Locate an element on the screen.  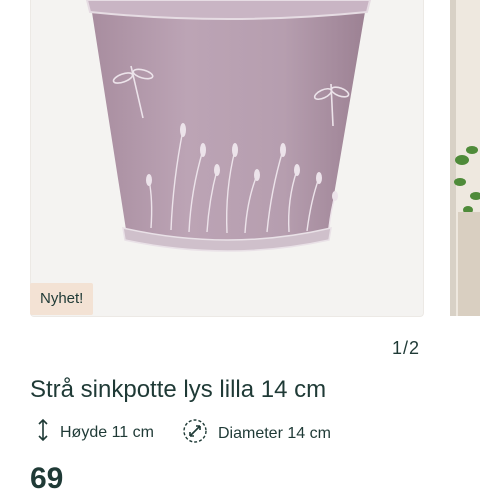
spec-height-label: Høyde 11 cm is located at coordinates (107, 432).